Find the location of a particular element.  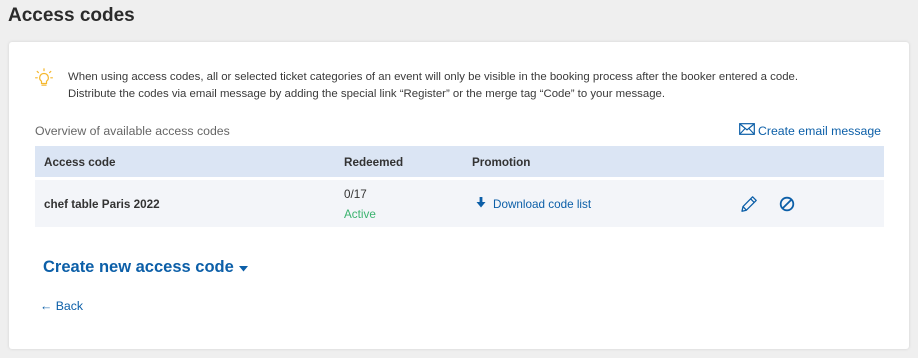

header-redeemed: Redeemed is located at coordinates (374, 162).